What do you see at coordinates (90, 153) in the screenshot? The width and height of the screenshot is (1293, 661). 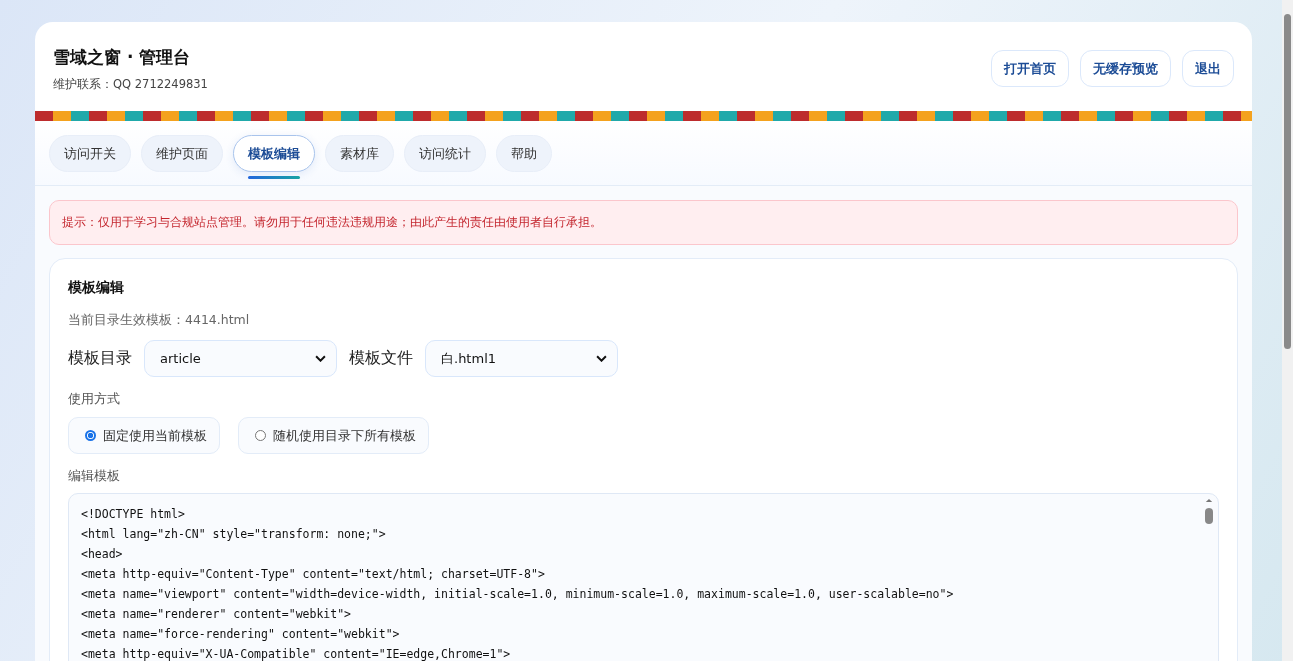 I see `nav-tab: 访问开关` at bounding box center [90, 153].